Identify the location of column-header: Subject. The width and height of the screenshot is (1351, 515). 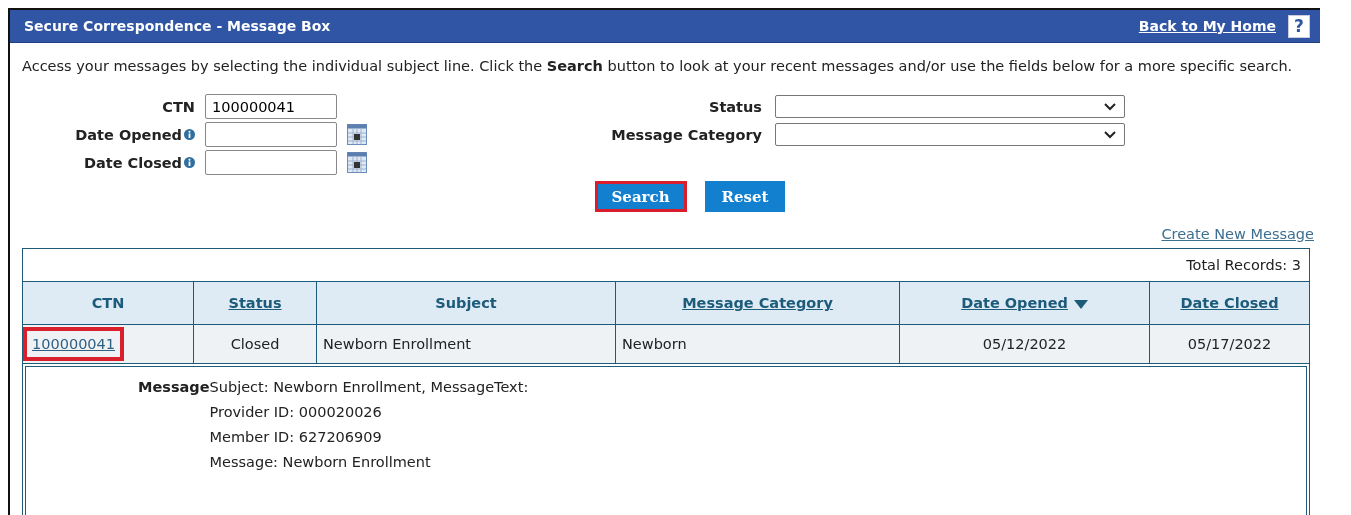
(466, 303).